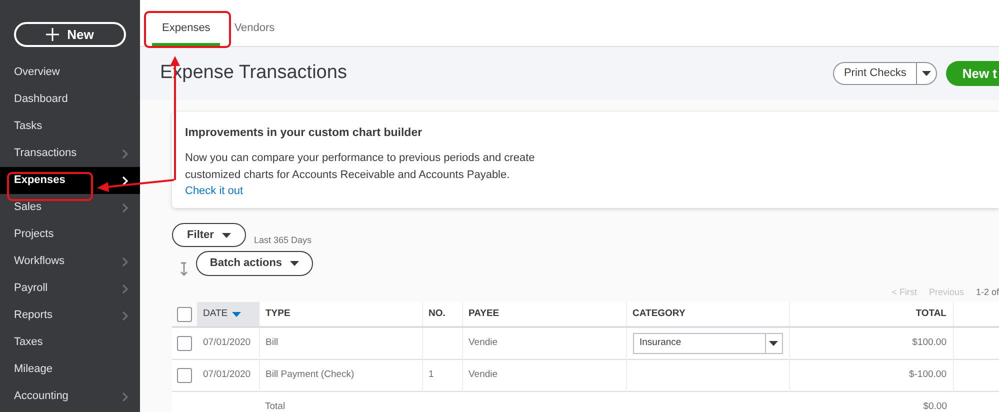 The image size is (999, 412). I want to click on sidebar-item: Dashboard, so click(70, 99).